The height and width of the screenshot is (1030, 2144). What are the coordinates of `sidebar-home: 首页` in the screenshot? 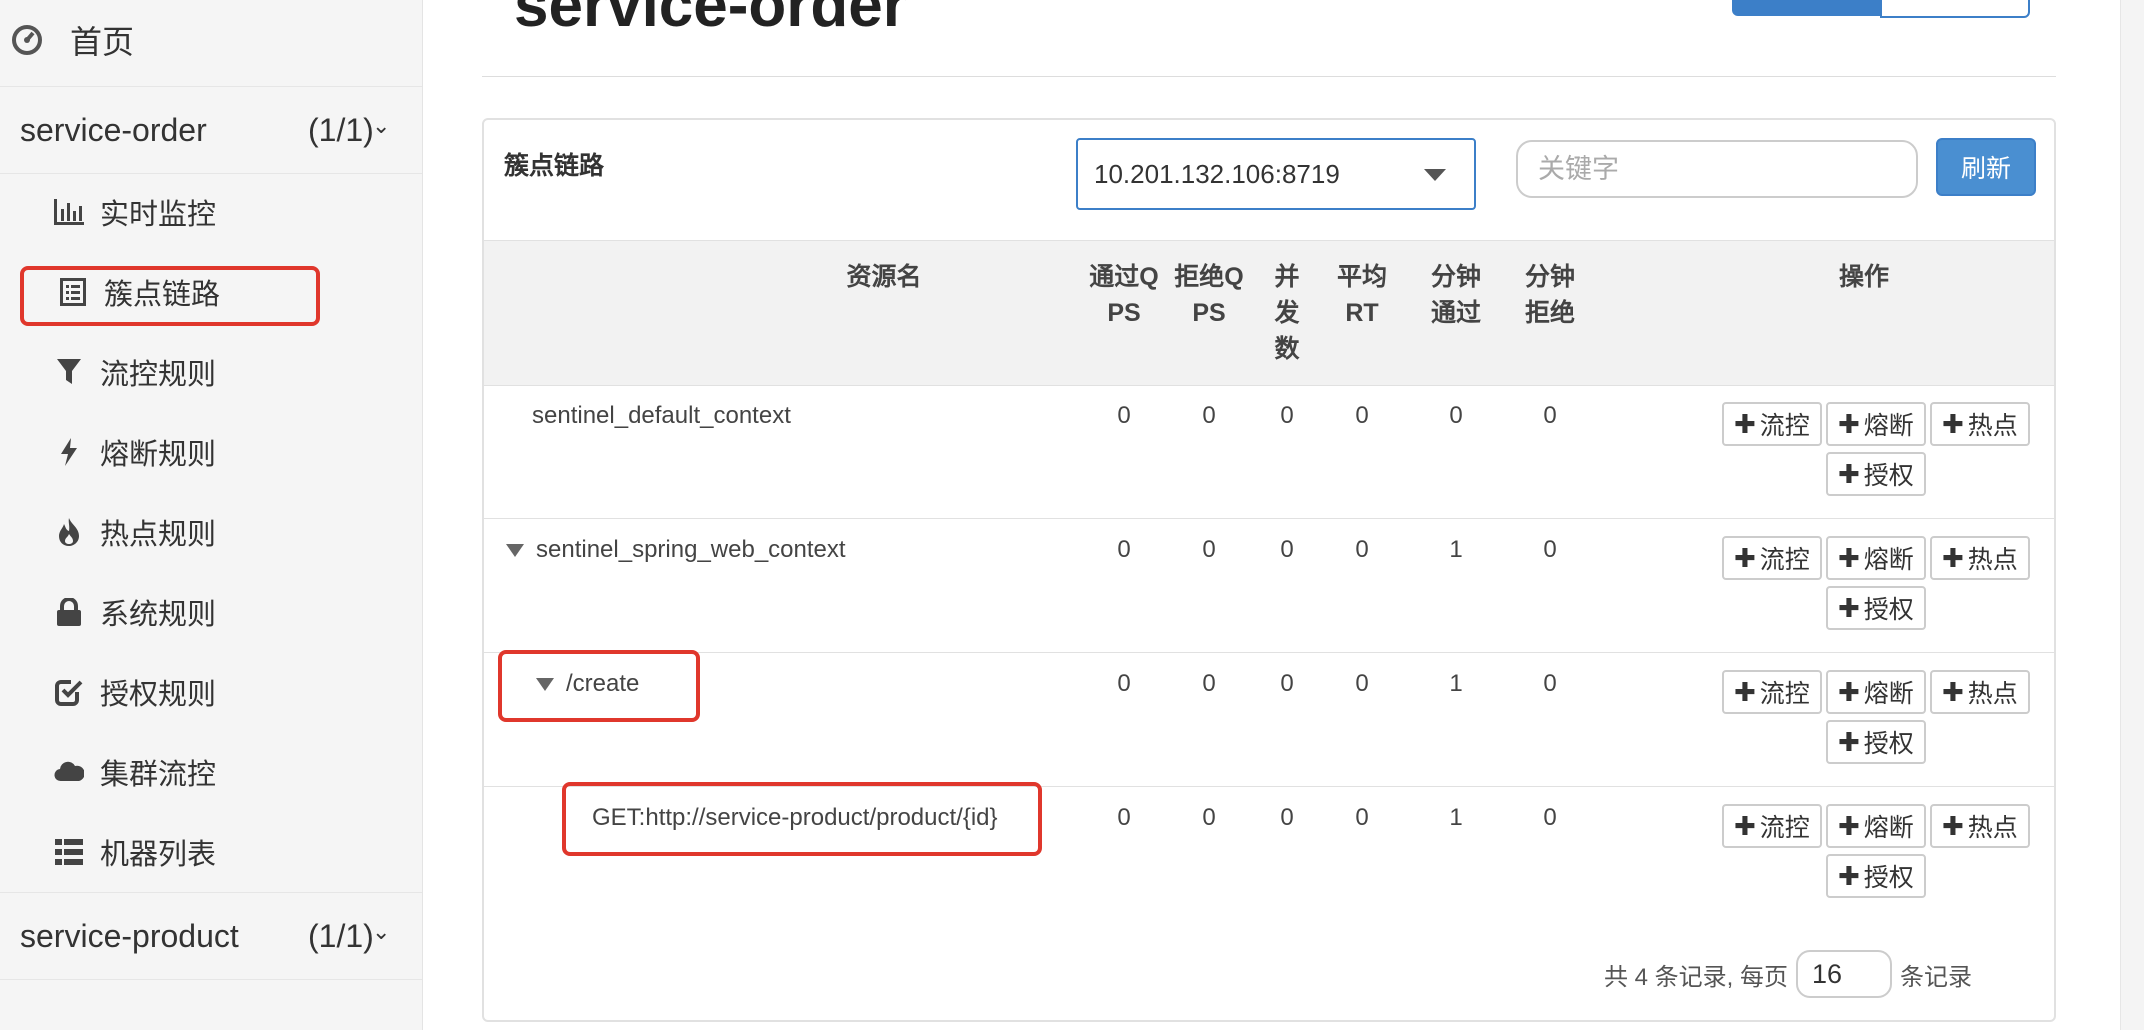 It's located at (72, 40).